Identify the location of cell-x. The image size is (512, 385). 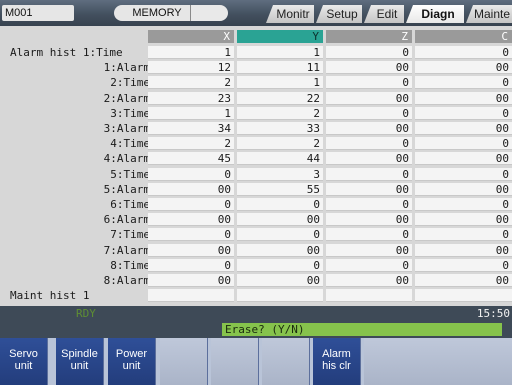
(191, 296).